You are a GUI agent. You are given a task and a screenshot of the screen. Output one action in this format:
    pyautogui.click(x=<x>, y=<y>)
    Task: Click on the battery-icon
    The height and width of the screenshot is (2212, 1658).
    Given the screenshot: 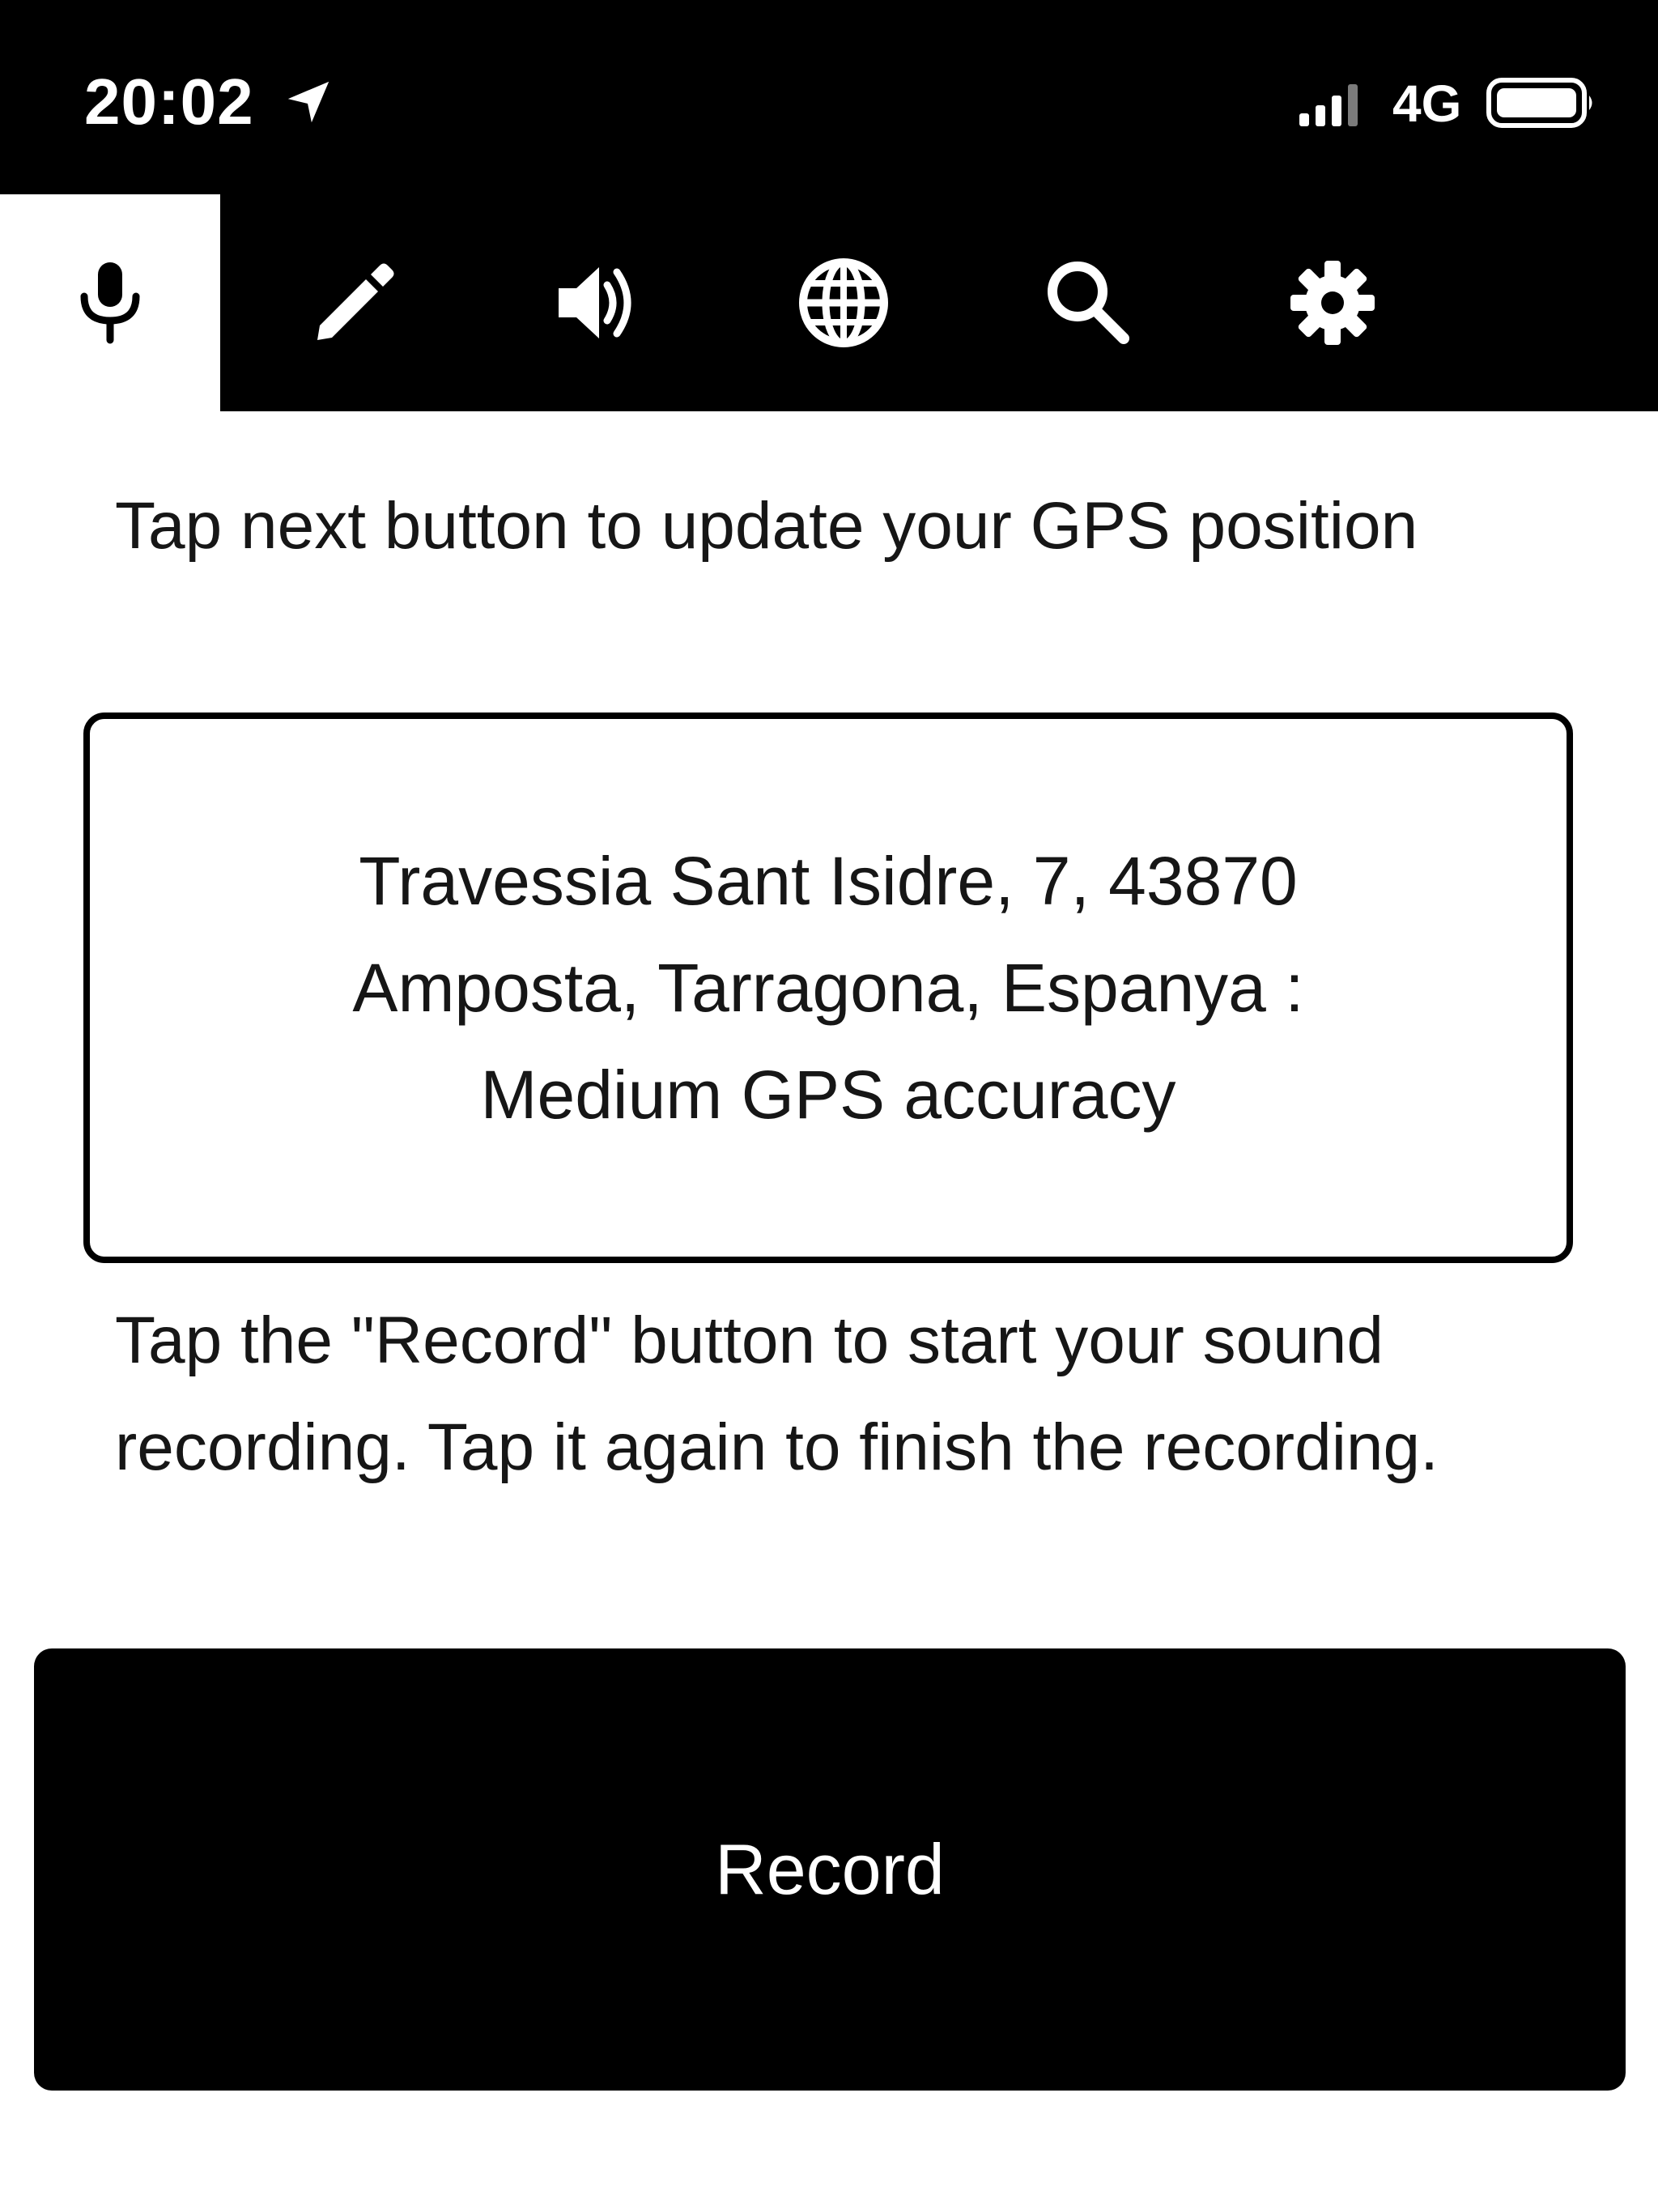 What is the action you would take?
    pyautogui.click(x=1539, y=103)
    